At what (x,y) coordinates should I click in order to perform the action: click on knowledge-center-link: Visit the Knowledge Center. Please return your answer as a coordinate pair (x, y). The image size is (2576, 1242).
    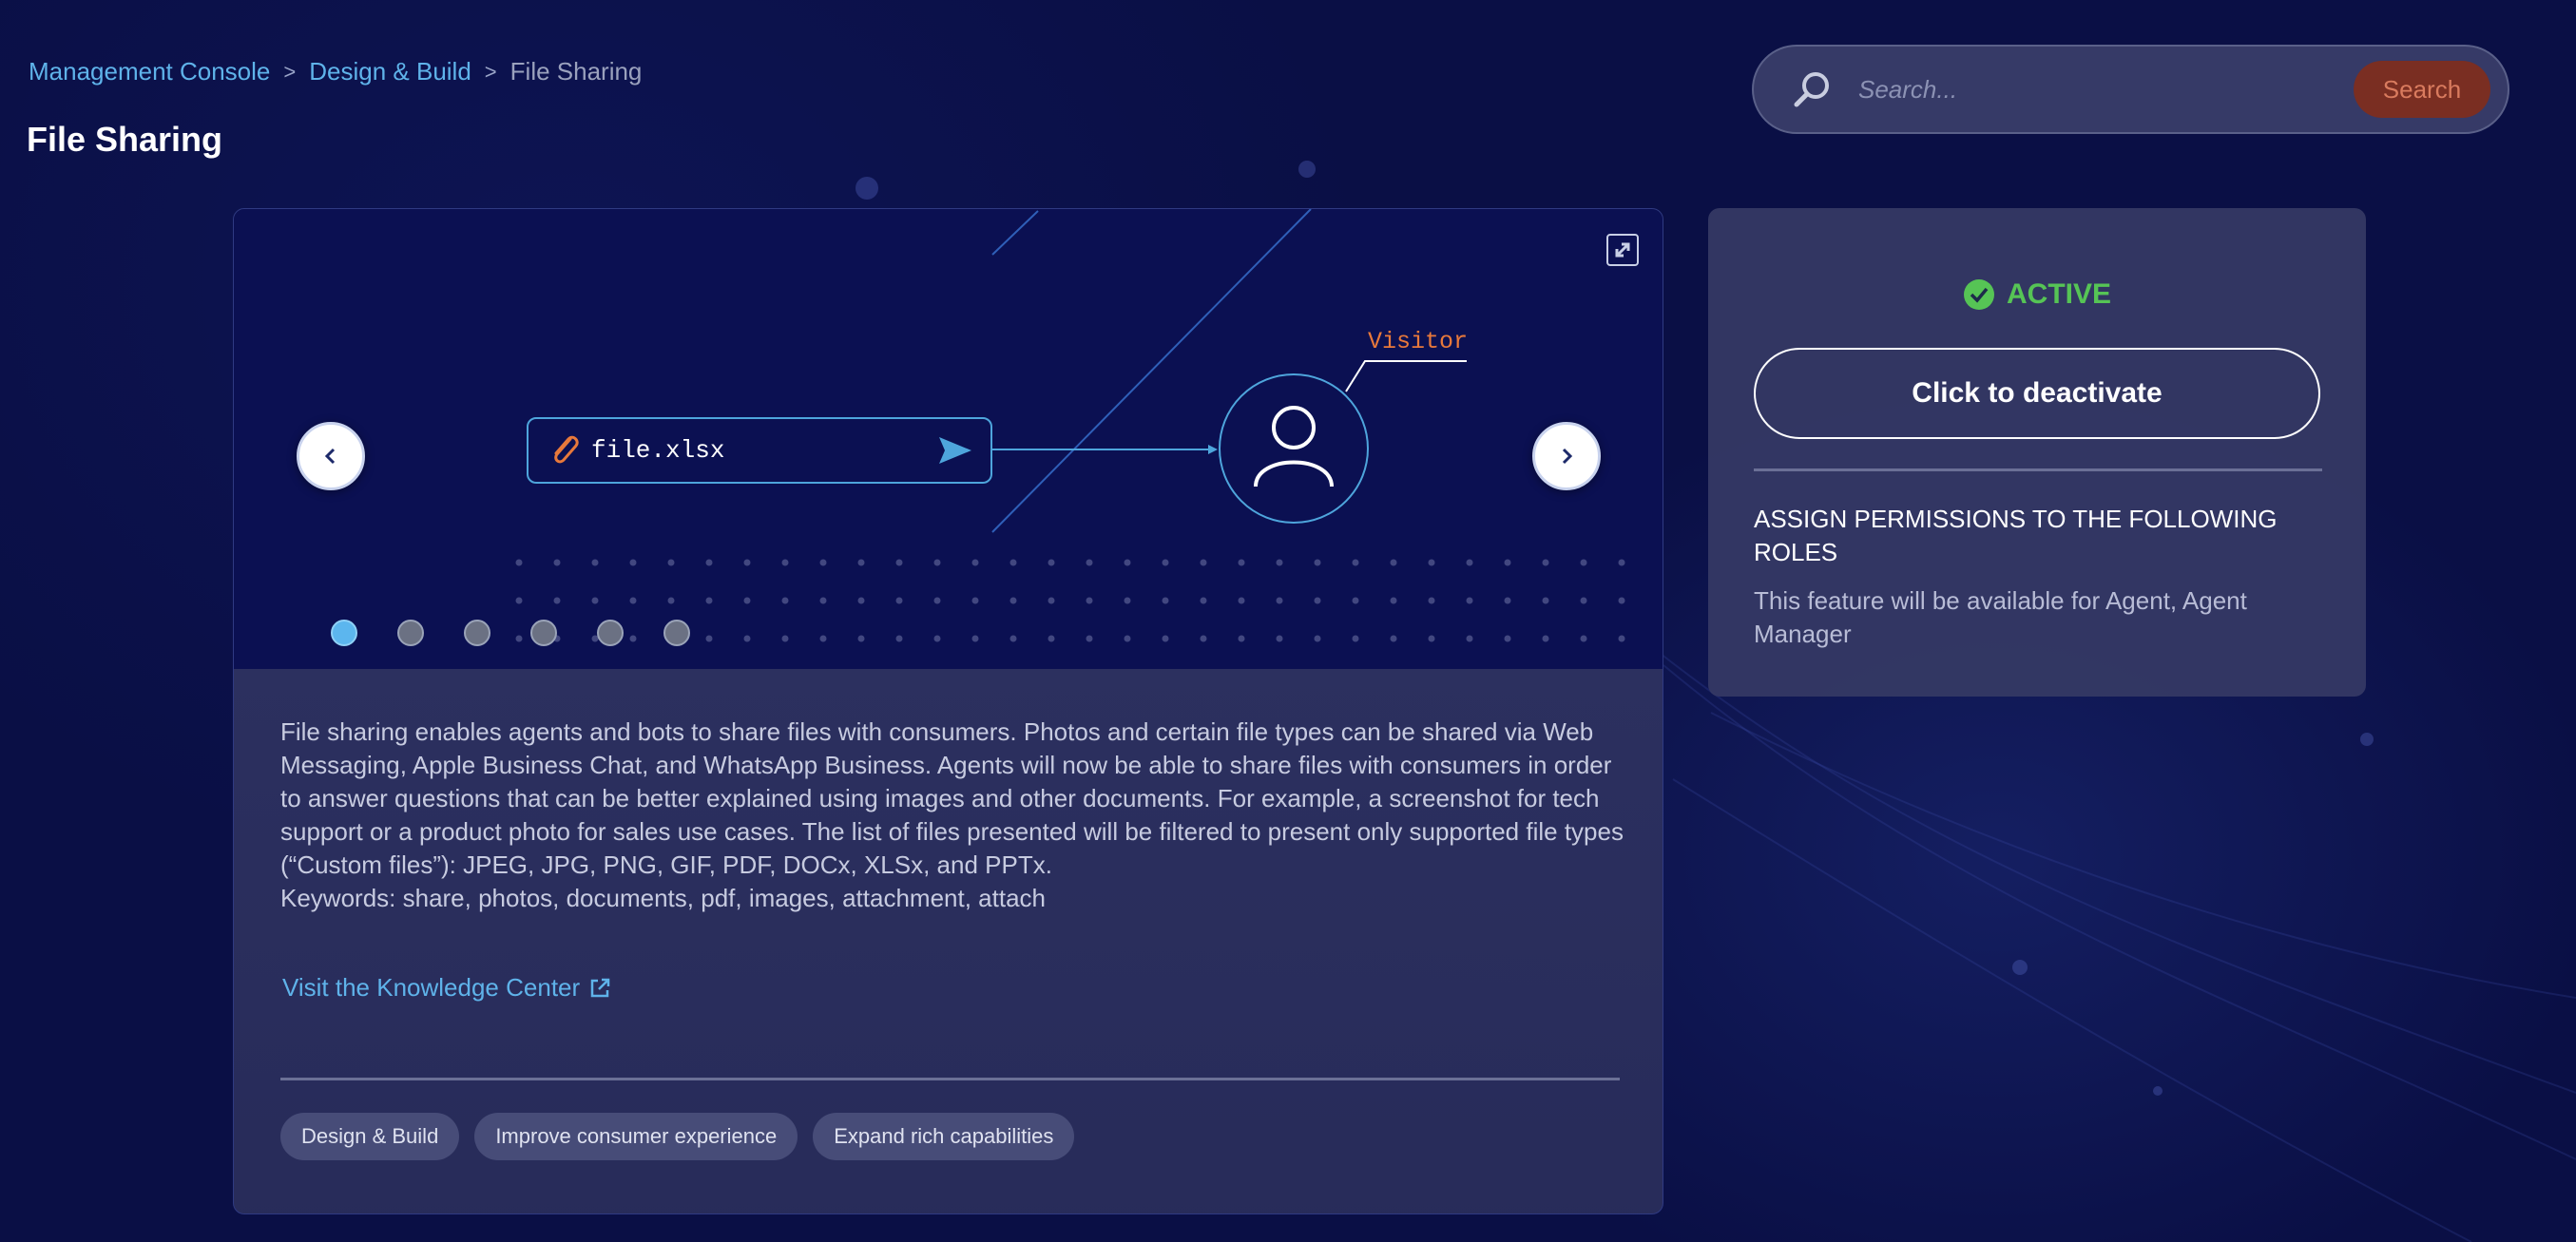
    Looking at the image, I should click on (447, 988).